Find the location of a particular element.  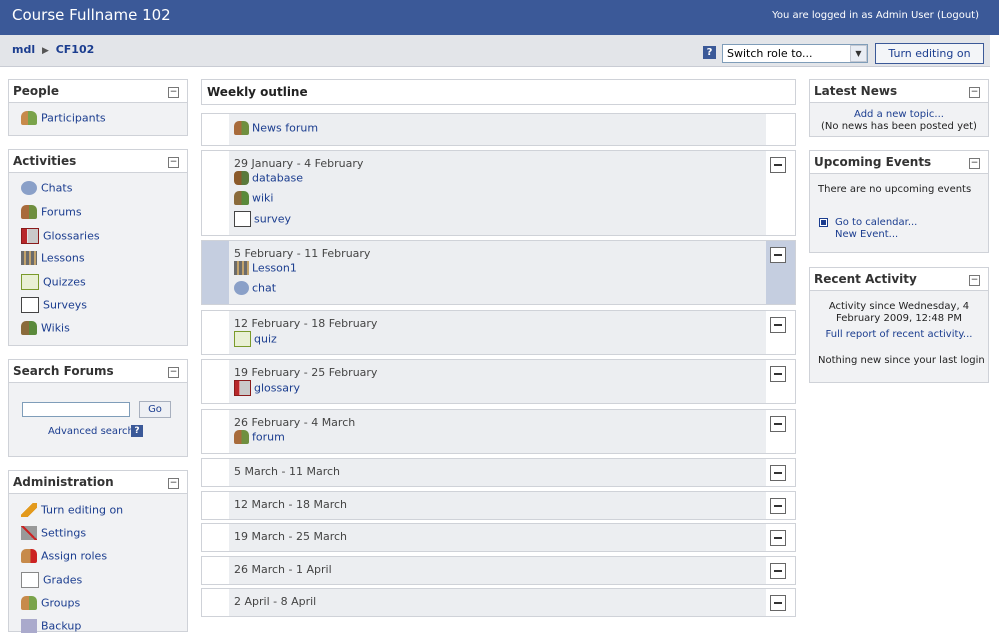

sidebar-item-assign-roles: Assign roles is located at coordinates (64, 558).